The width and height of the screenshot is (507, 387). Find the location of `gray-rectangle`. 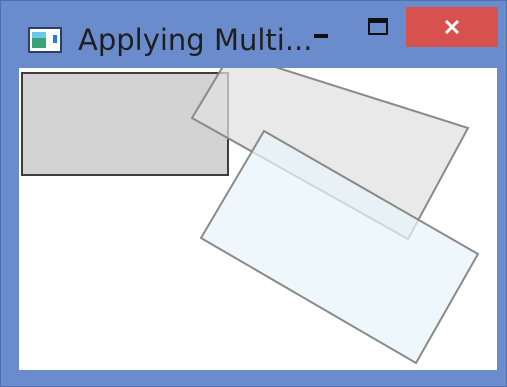

gray-rectangle is located at coordinates (125, 124).